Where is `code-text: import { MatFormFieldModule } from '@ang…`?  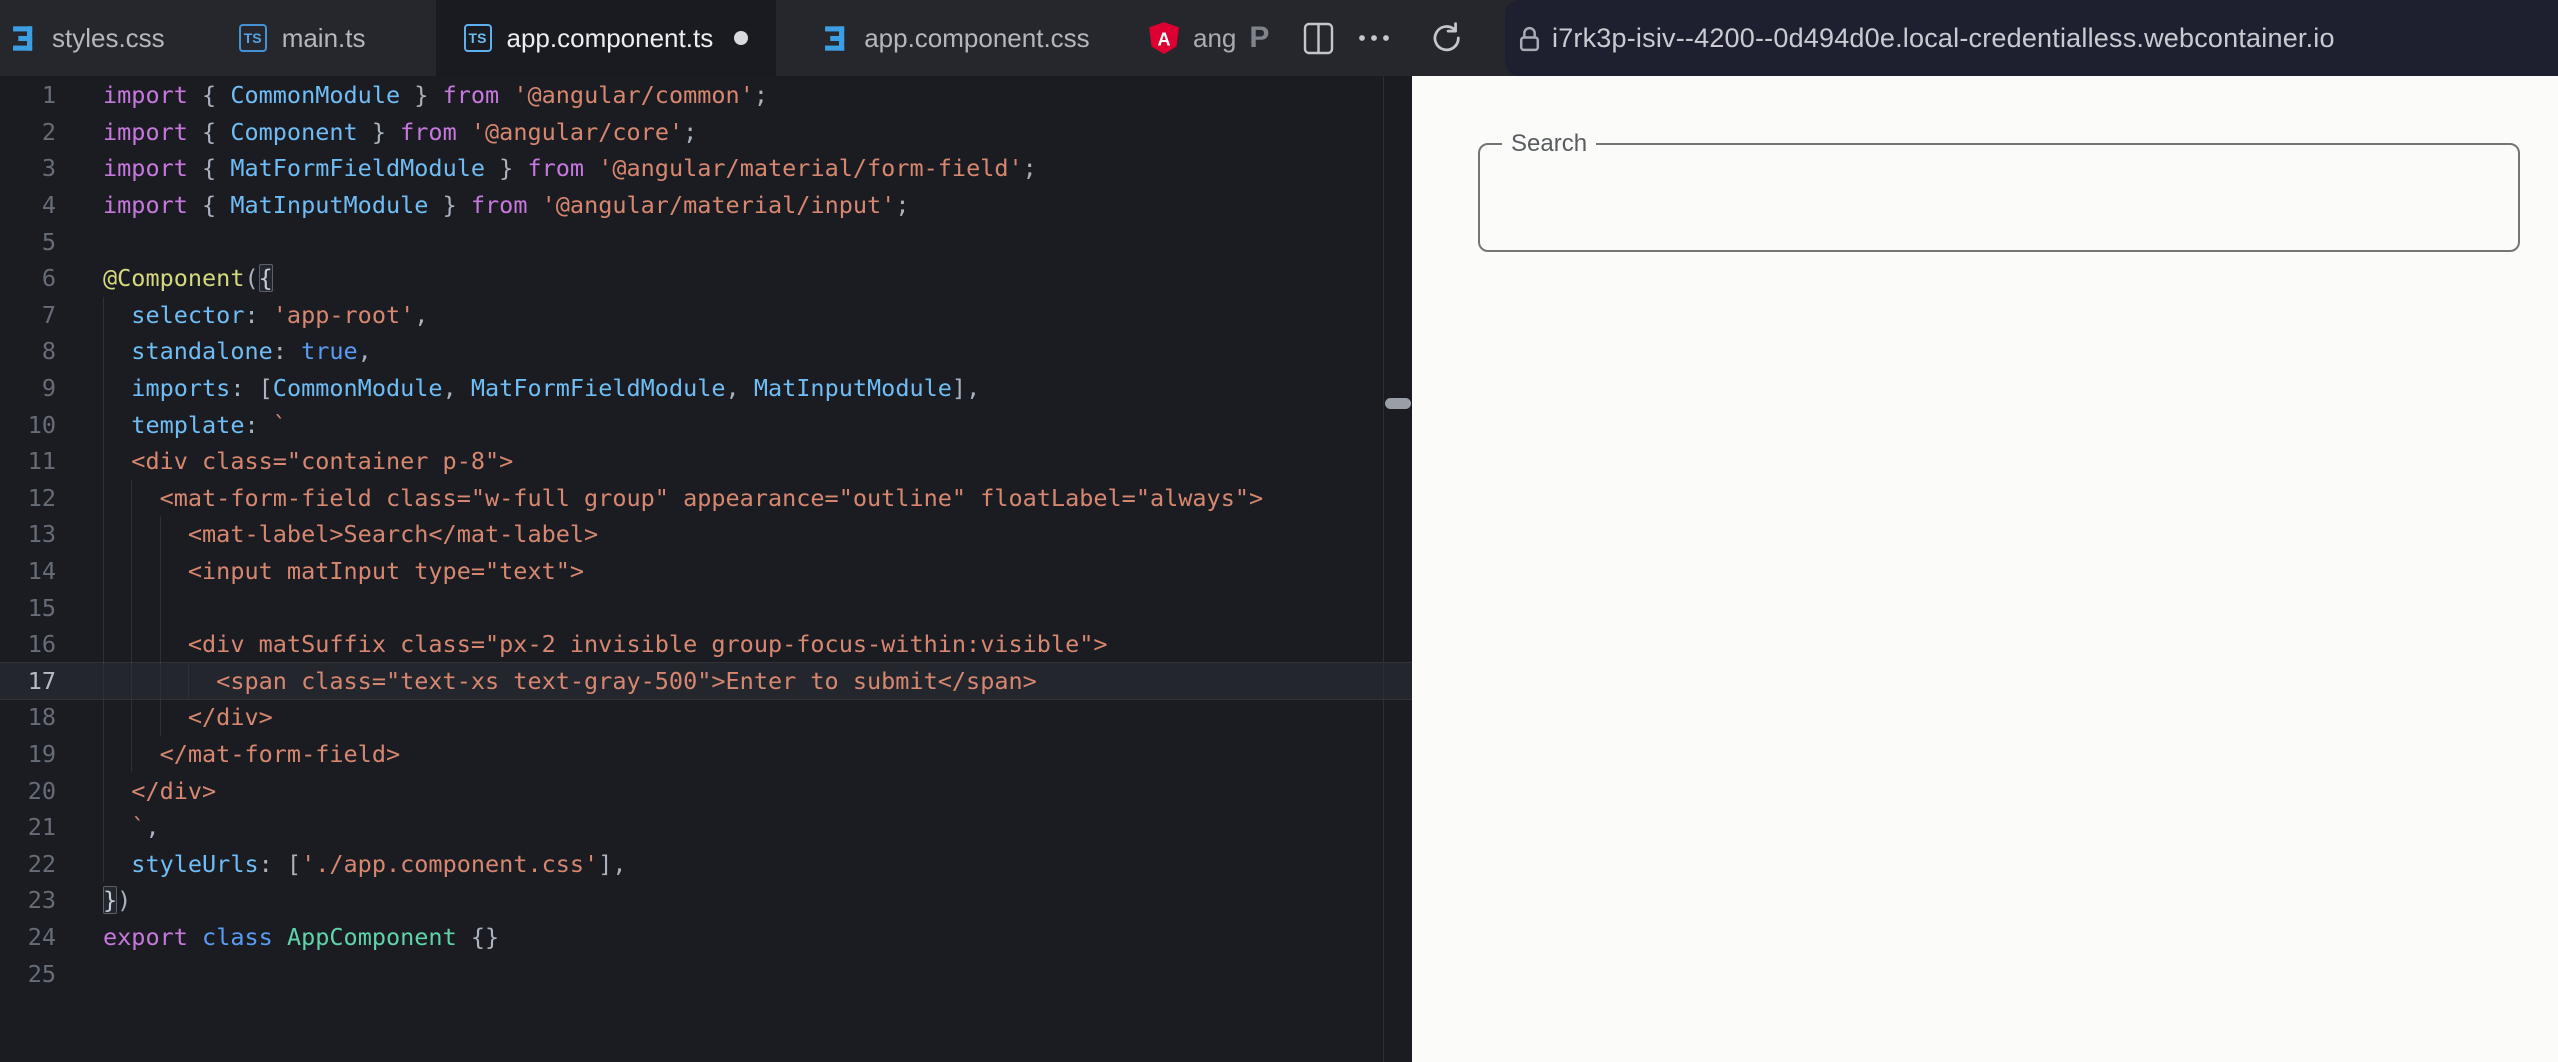
code-text: import { MatFormFieldModule } from '@ang… is located at coordinates (546, 168).